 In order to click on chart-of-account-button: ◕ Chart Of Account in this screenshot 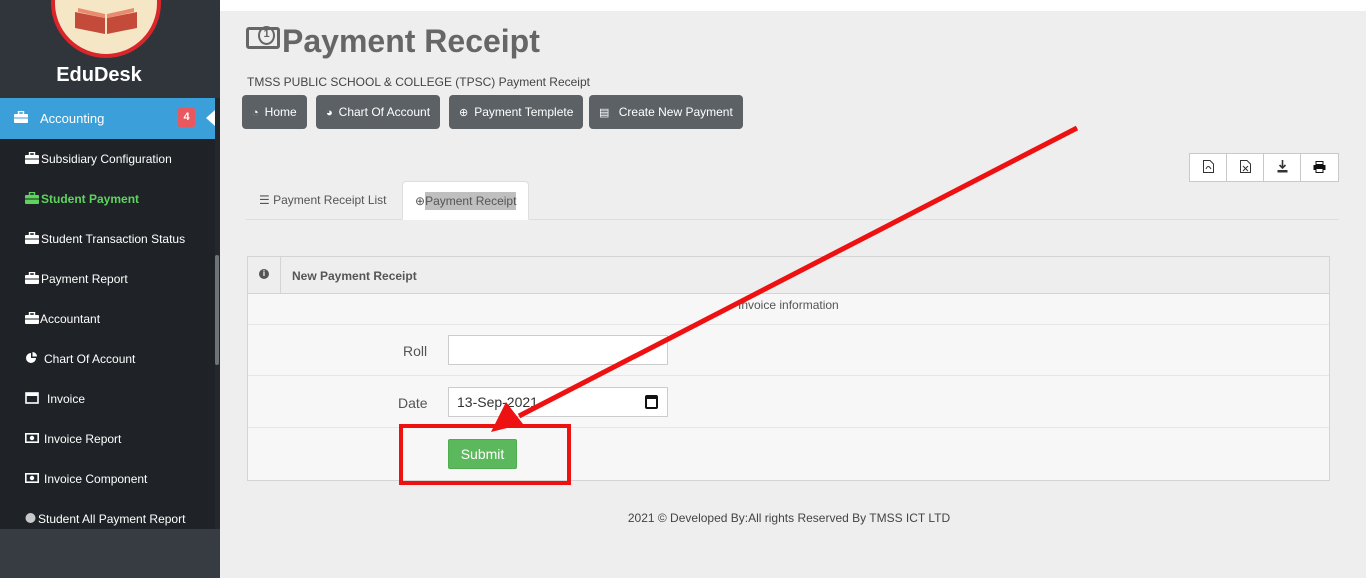, I will do `click(378, 112)`.